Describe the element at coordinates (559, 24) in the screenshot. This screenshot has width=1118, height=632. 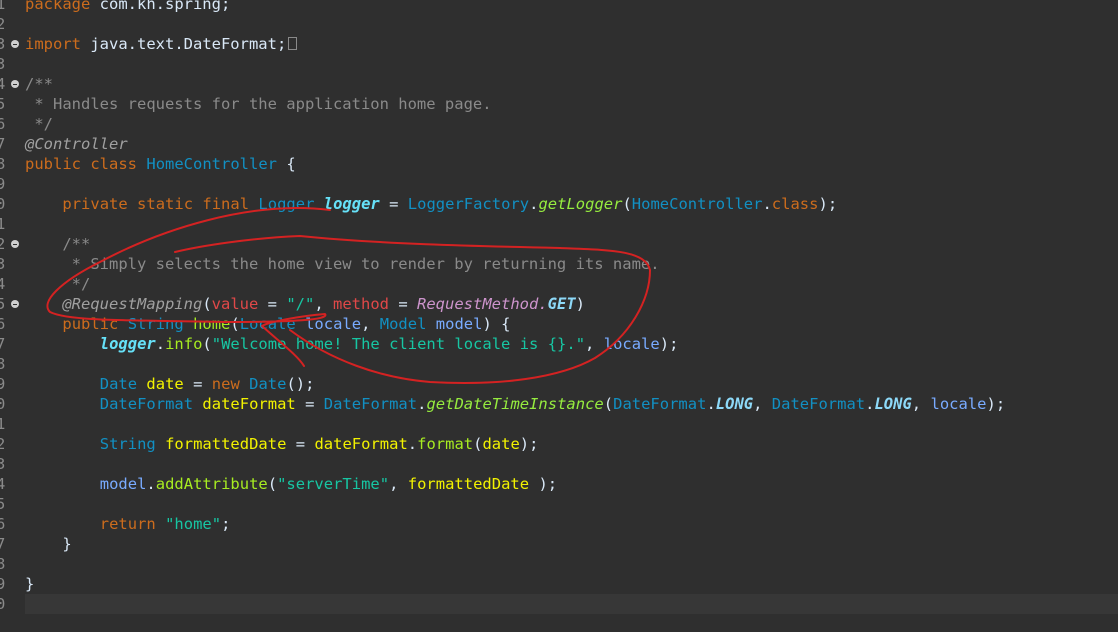
I see `code-line: 2` at that location.